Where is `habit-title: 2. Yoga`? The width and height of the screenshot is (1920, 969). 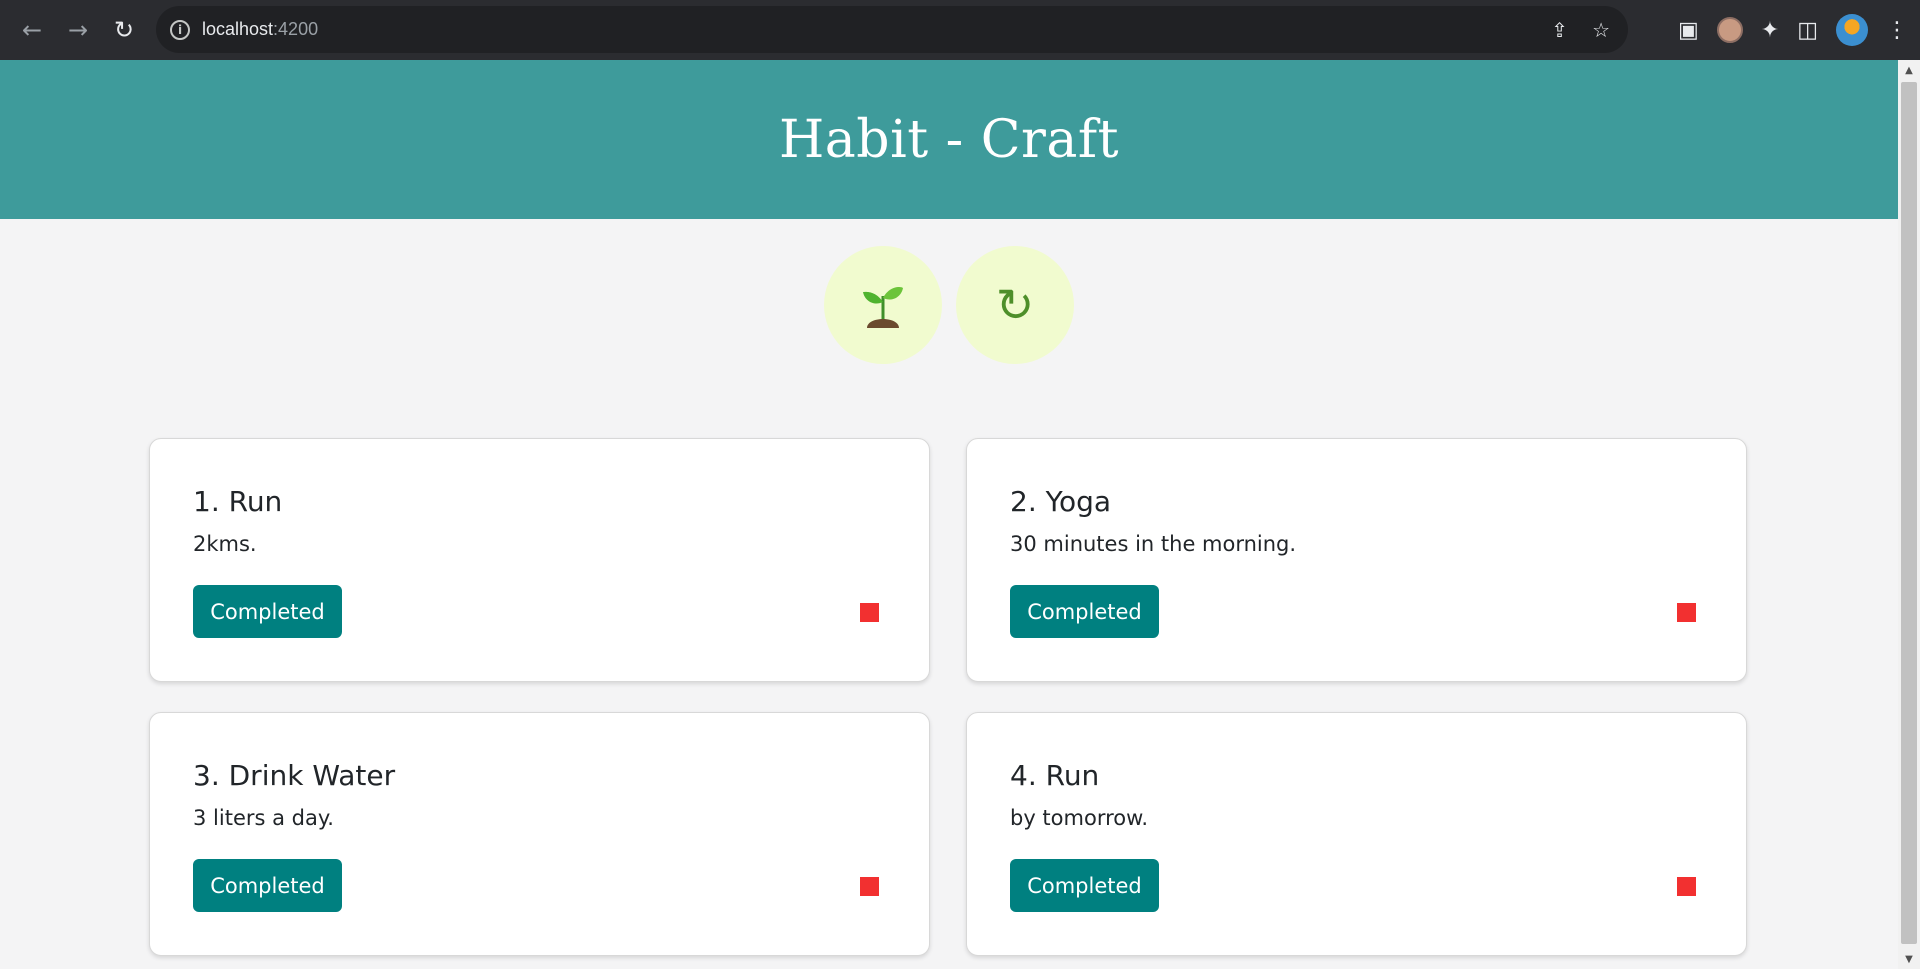
habit-title: 2. Yoga is located at coordinates (1061, 501).